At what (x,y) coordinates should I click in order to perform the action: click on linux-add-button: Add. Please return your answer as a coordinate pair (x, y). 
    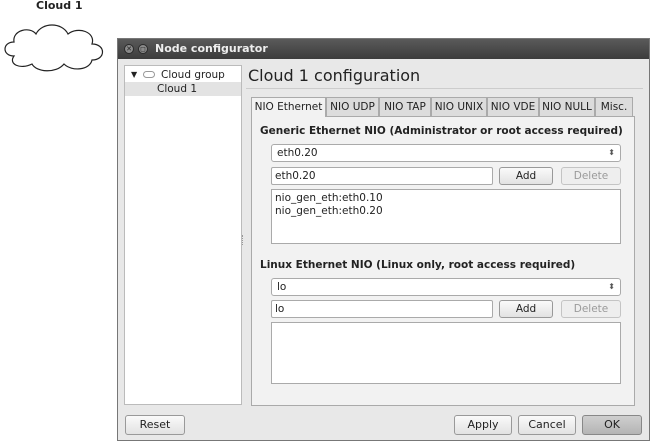
    Looking at the image, I should click on (526, 309).